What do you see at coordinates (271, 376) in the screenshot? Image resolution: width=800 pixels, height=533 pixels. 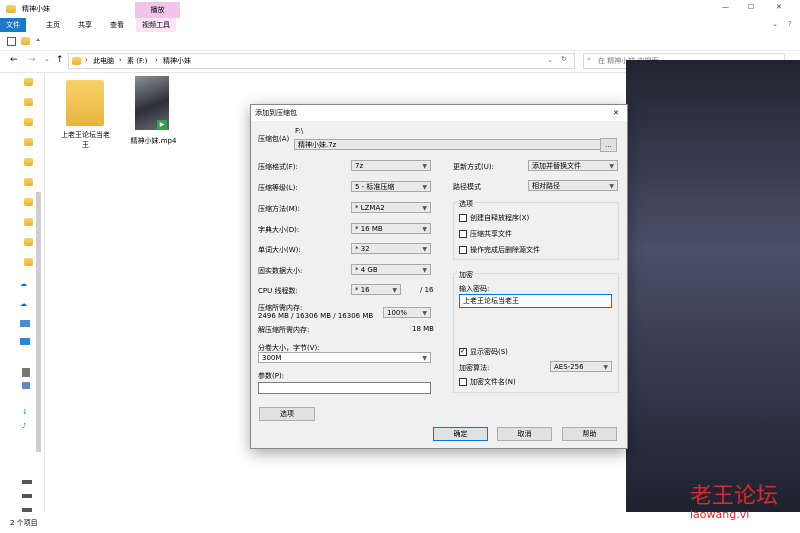 I see `params-label: 参数(P):` at bounding box center [271, 376].